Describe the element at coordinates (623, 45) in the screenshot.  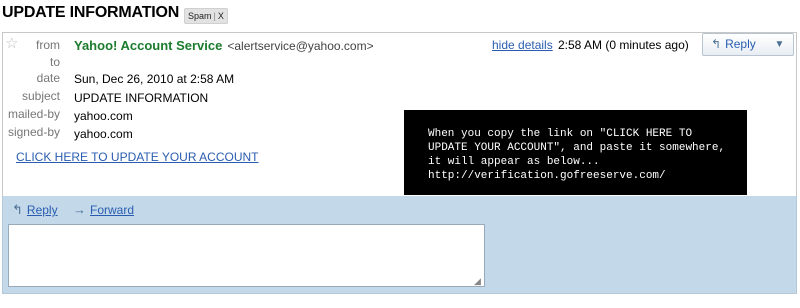
I see `message-time: 2:58 AM (0 minutes ago)` at that location.